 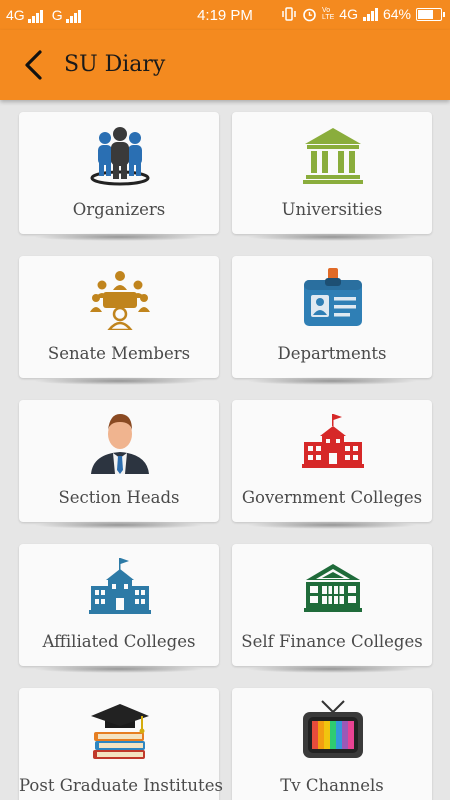 What do you see at coordinates (348, 14) in the screenshot?
I see `network-type-3: 4G` at bounding box center [348, 14].